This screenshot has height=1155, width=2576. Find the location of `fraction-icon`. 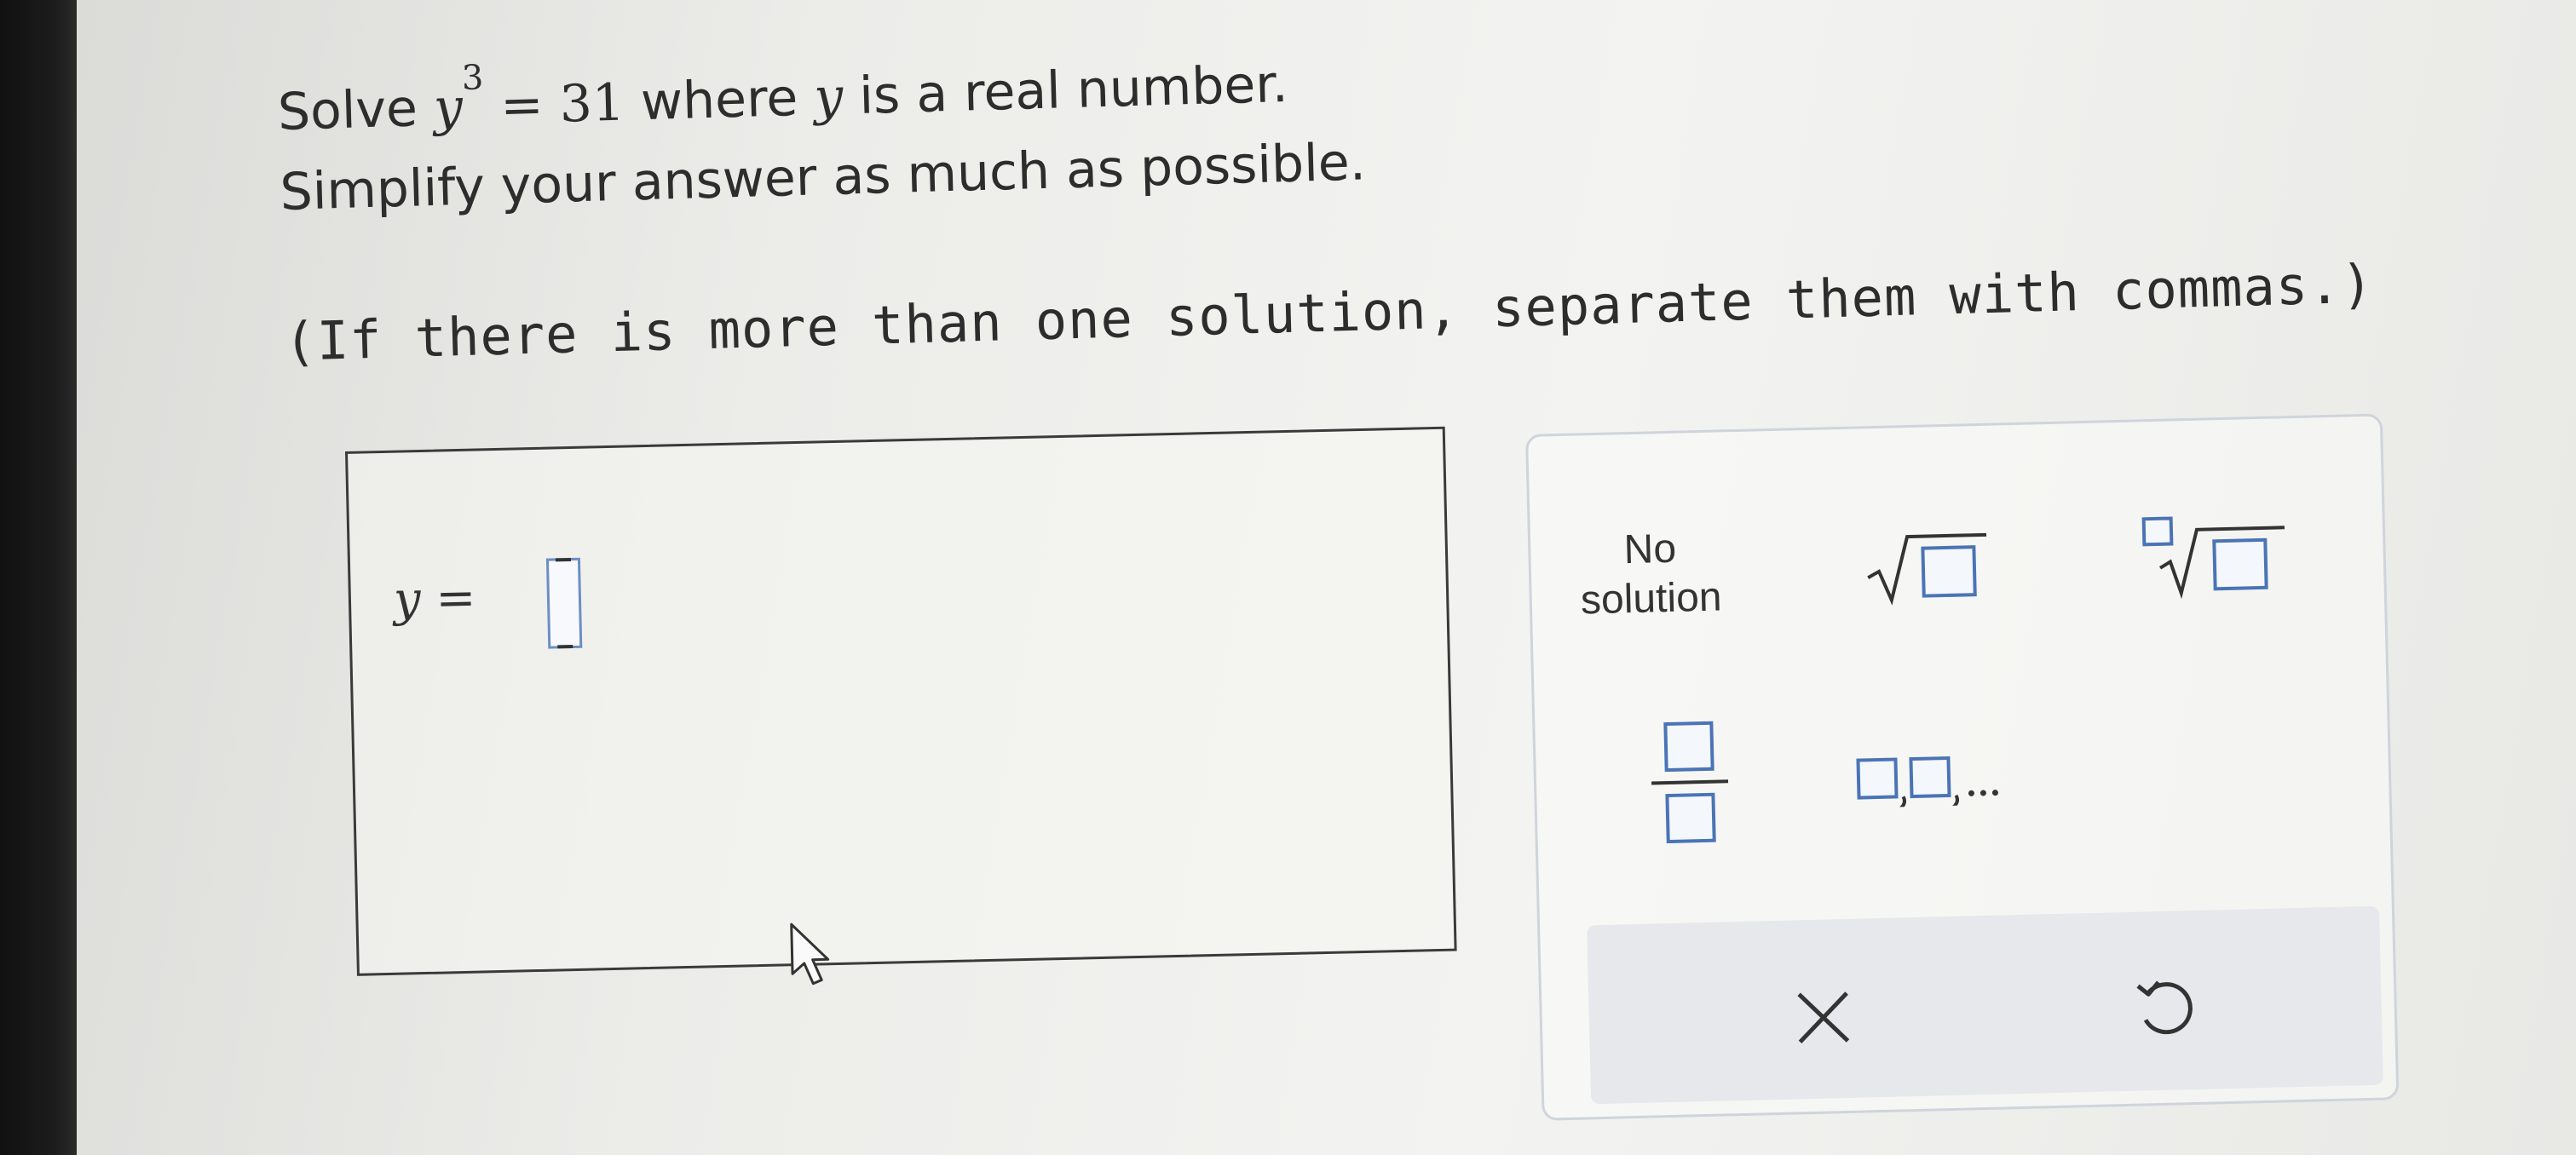

fraction-icon is located at coordinates (1690, 782).